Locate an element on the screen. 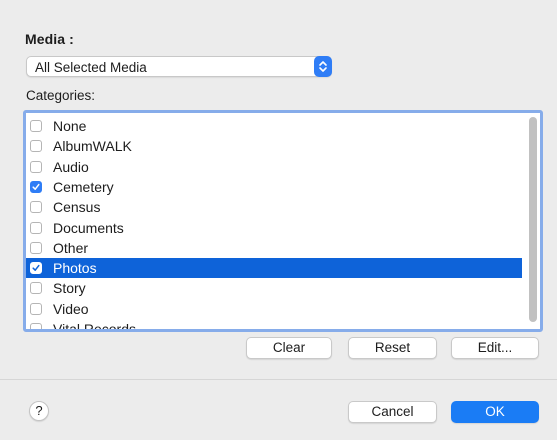  scrollbar is located at coordinates (533, 222).